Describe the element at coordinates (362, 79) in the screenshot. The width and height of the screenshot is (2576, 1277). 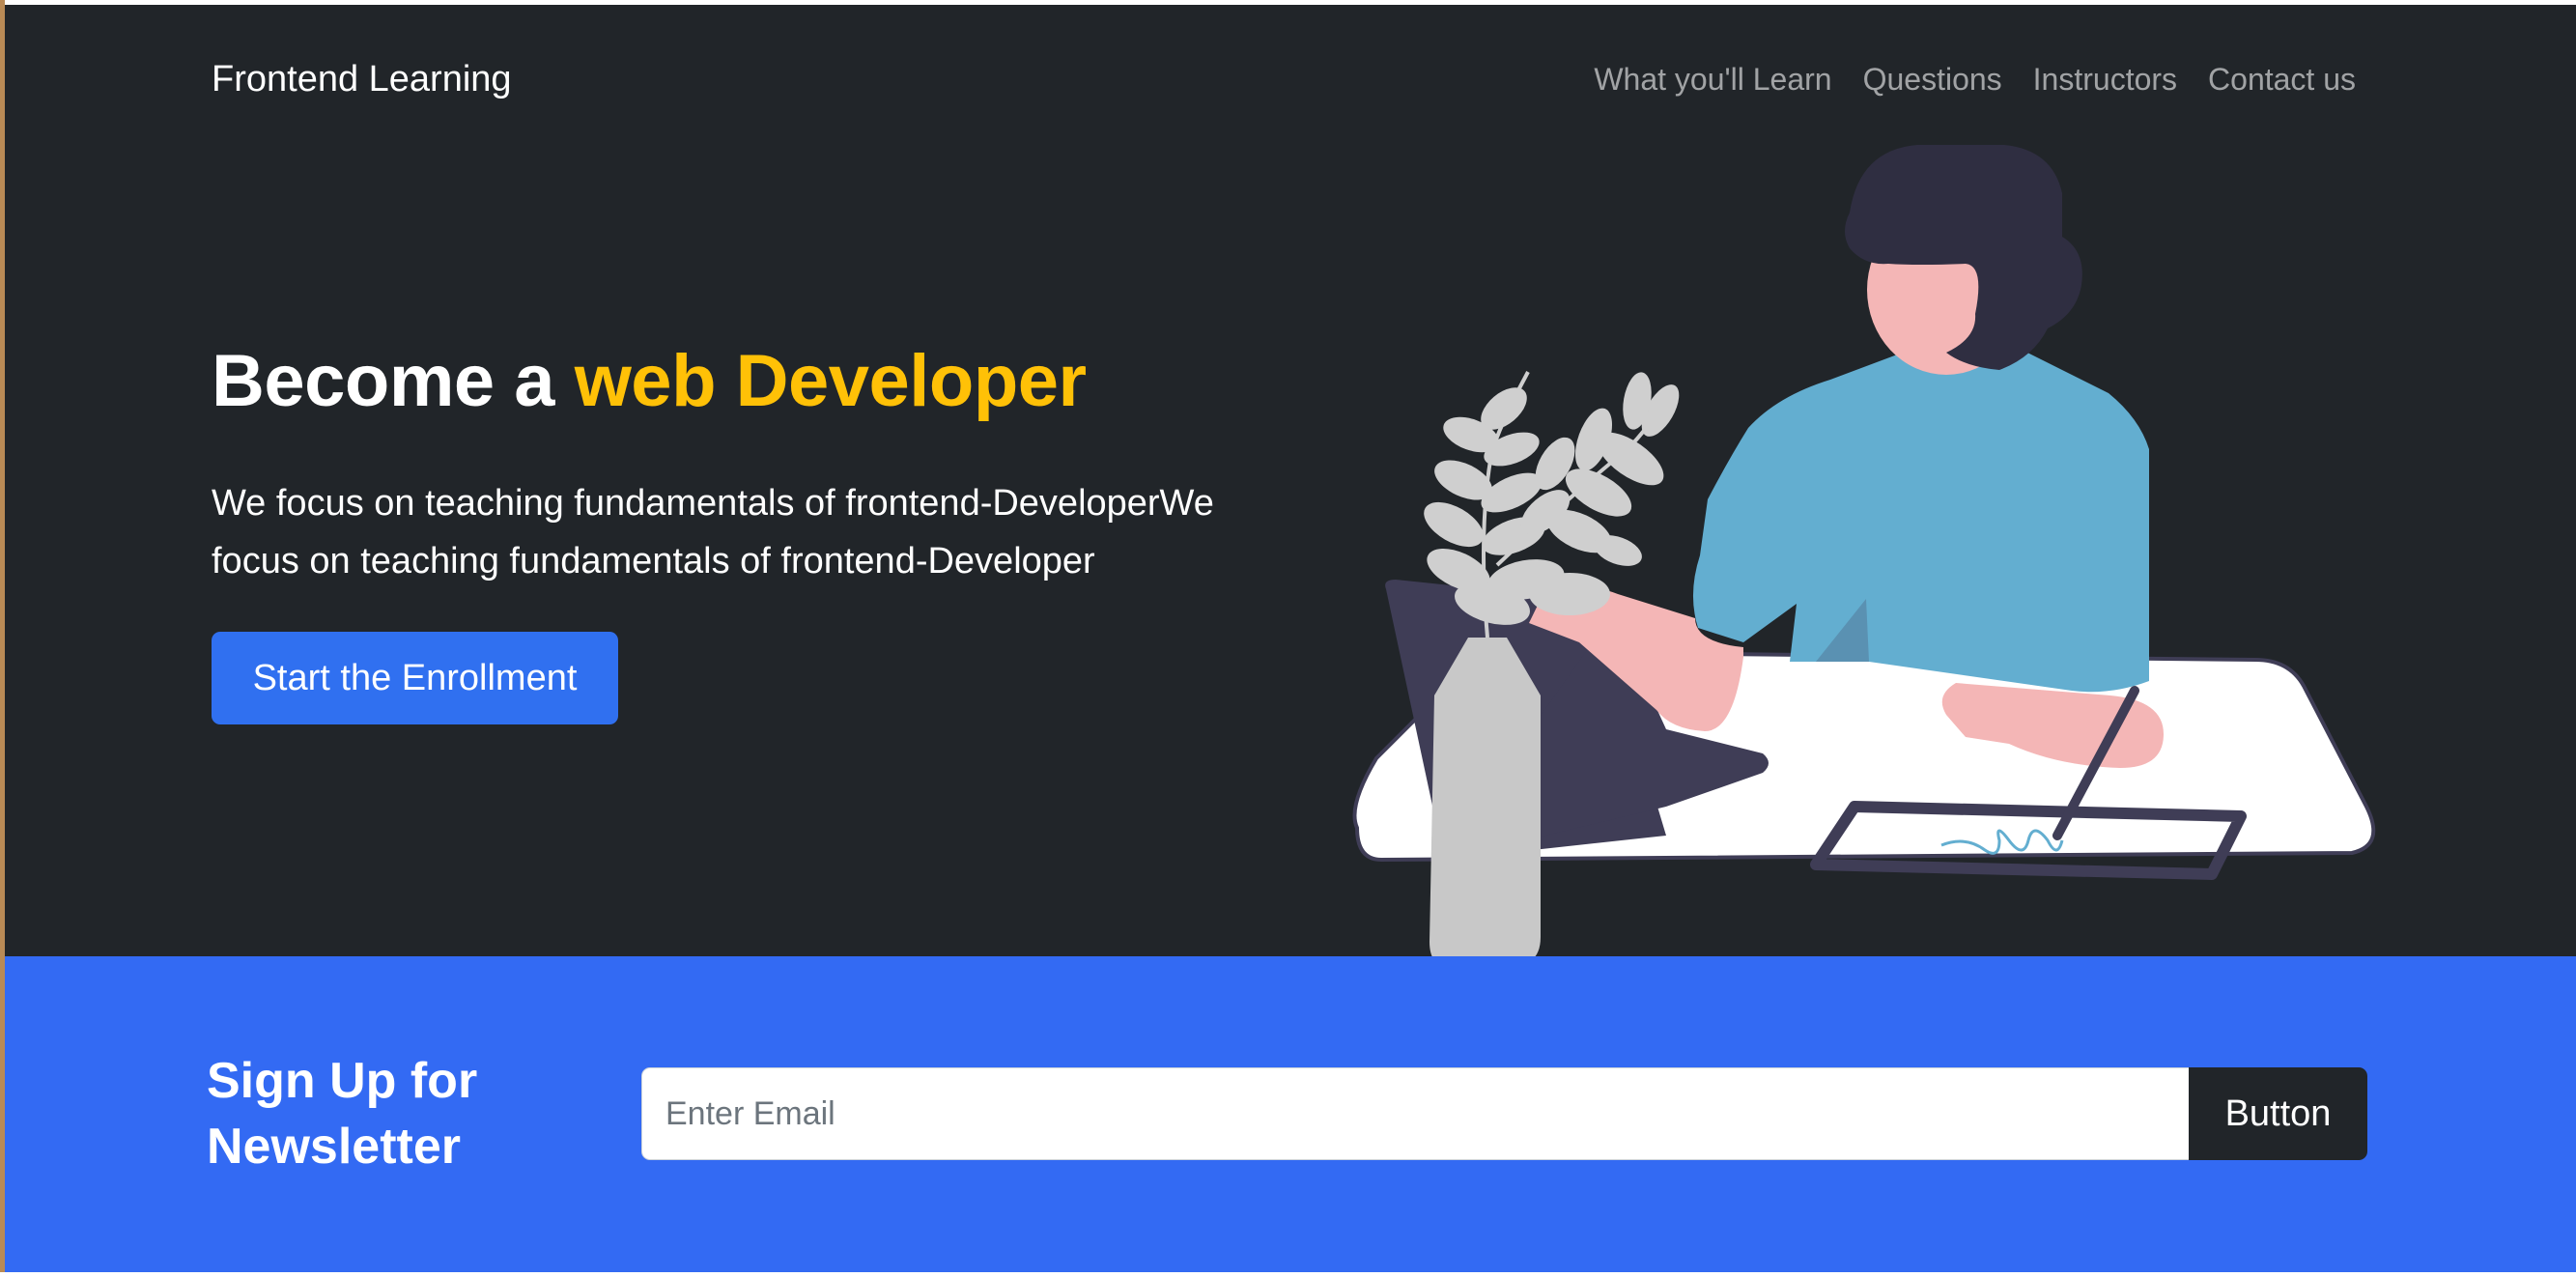
I see `navbar-brand: Frontend Learning` at that location.